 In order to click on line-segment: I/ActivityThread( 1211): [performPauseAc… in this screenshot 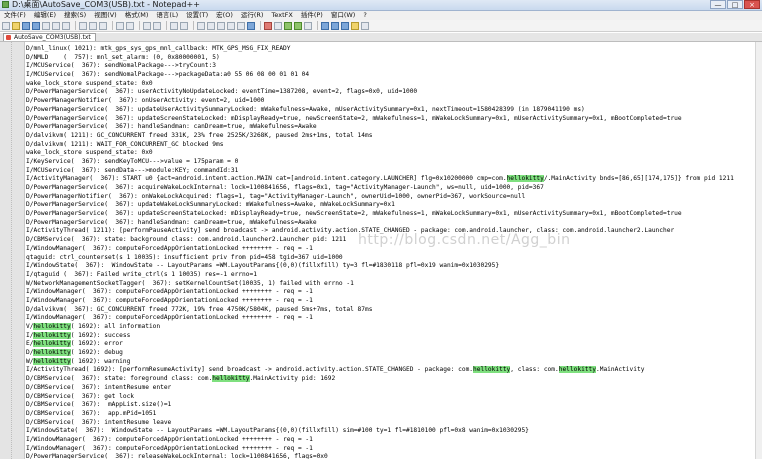, I will do `click(350, 231)`.